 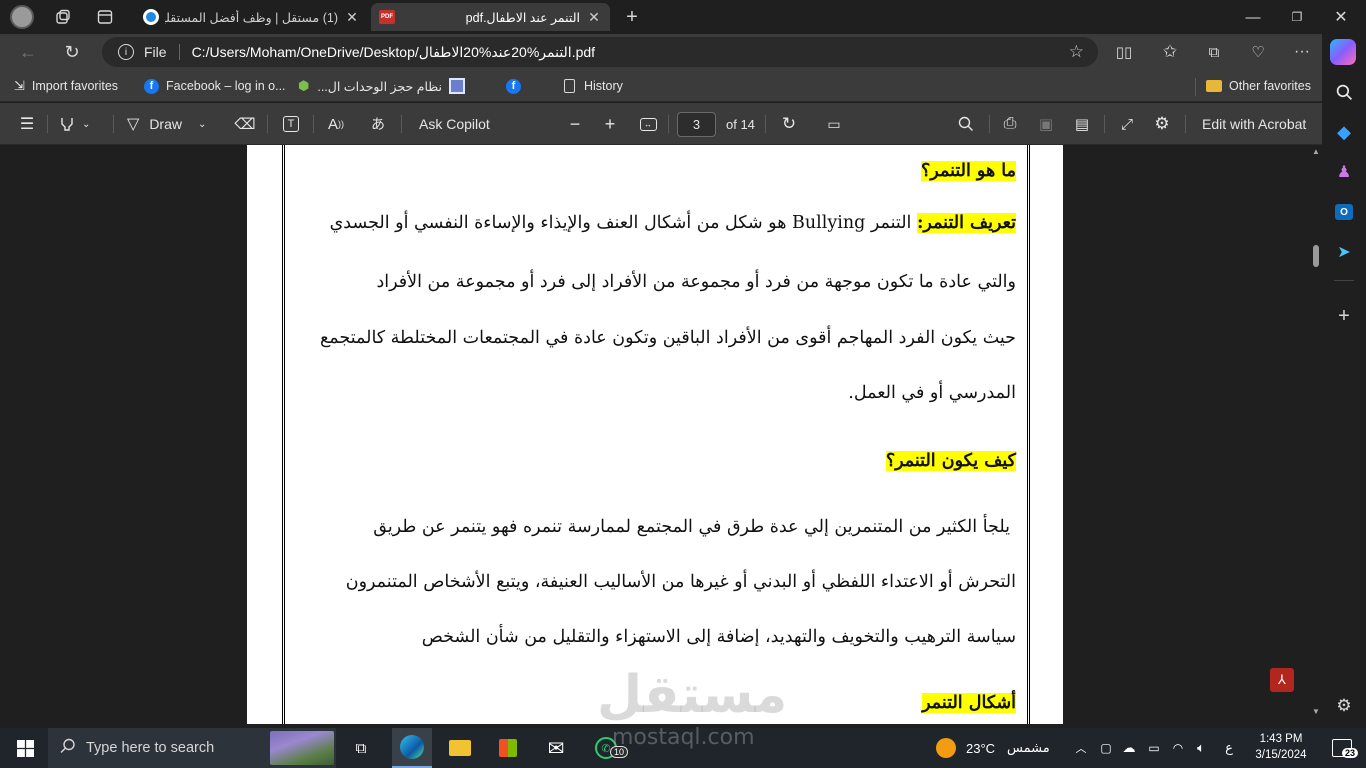 I want to click on tray-icon: ▢, so click(x=1106, y=748).